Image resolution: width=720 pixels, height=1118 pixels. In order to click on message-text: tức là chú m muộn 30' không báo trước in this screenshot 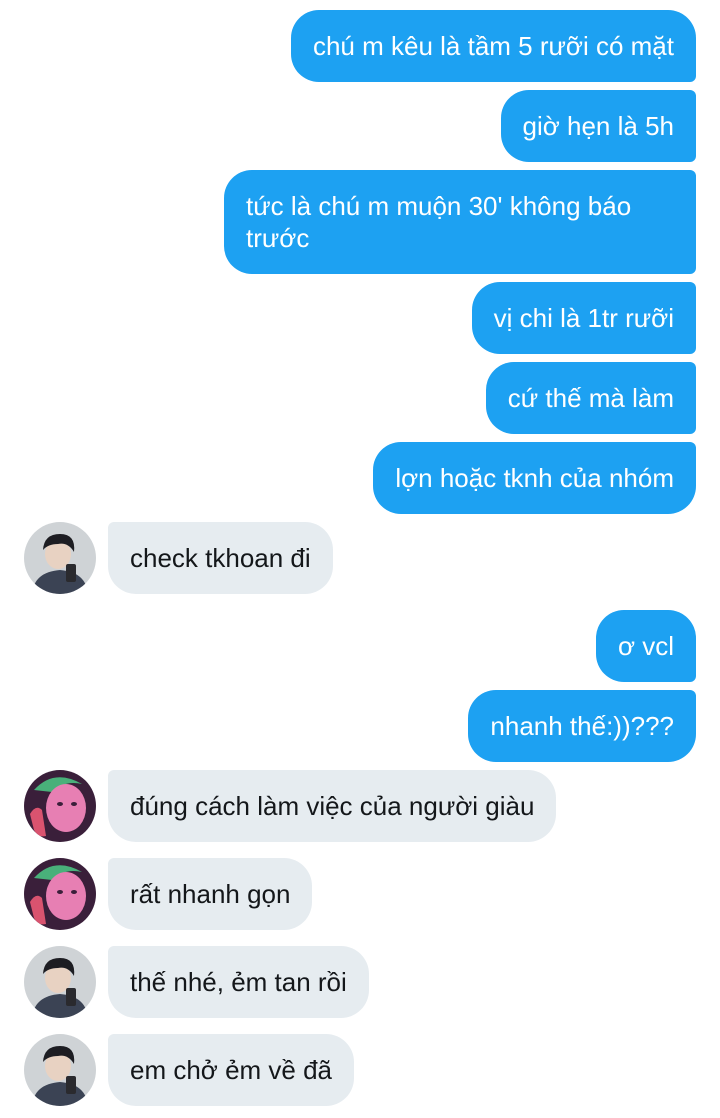, I will do `click(439, 222)`.